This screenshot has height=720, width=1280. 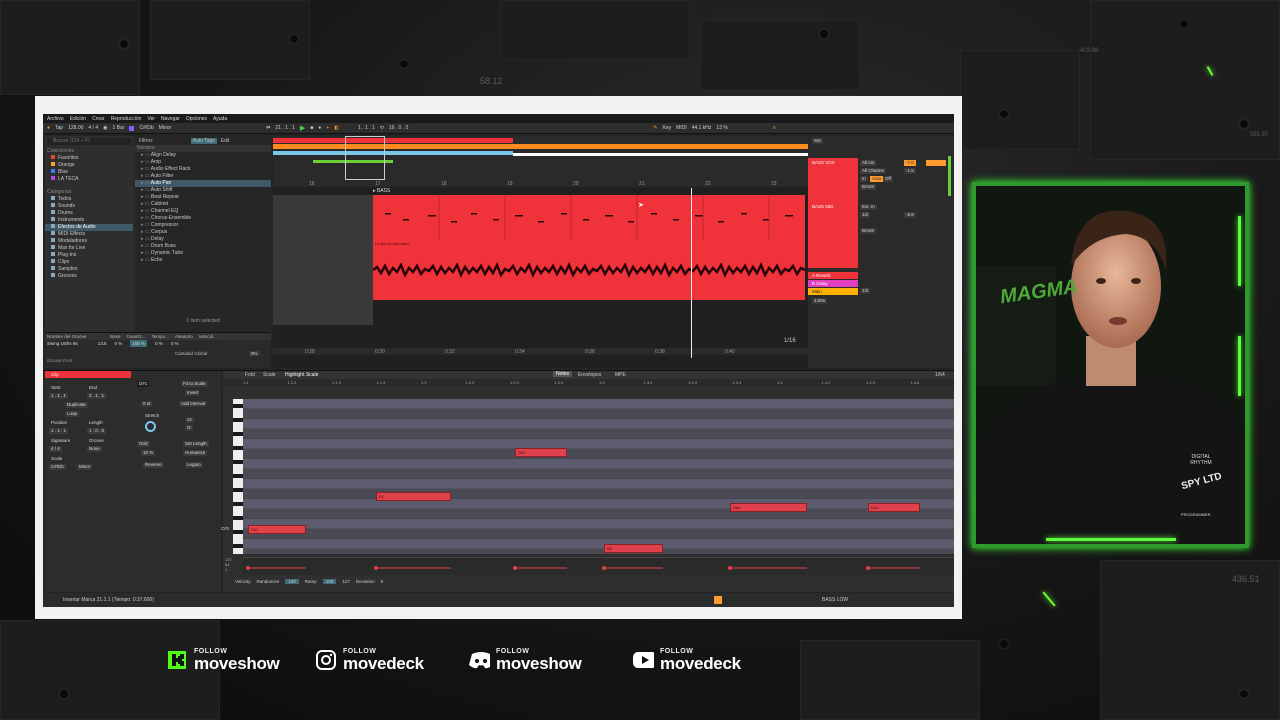 I want to click on menu-opciones: Opciones, so click(x=196, y=119).